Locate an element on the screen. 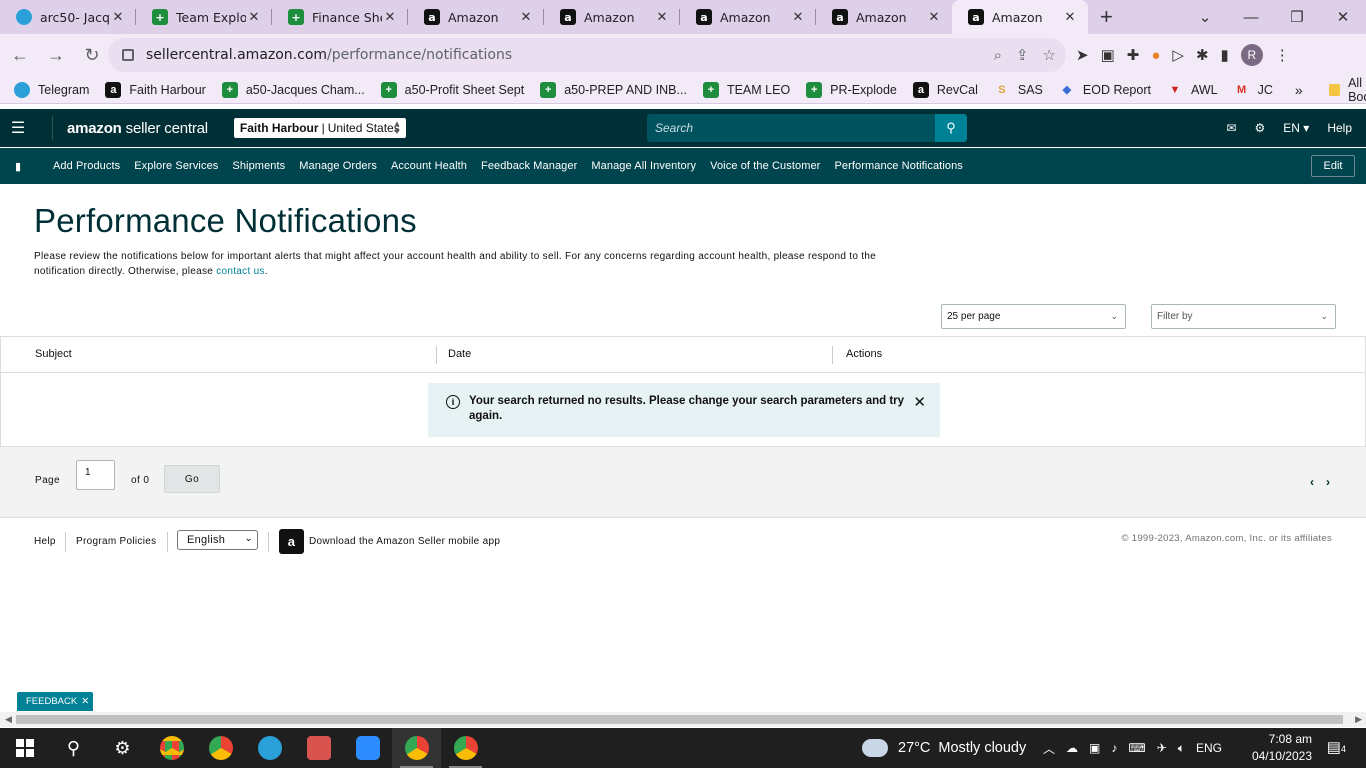 The image size is (1366, 768). volume-icon: 🔈︎ is located at coordinates (1181, 748).